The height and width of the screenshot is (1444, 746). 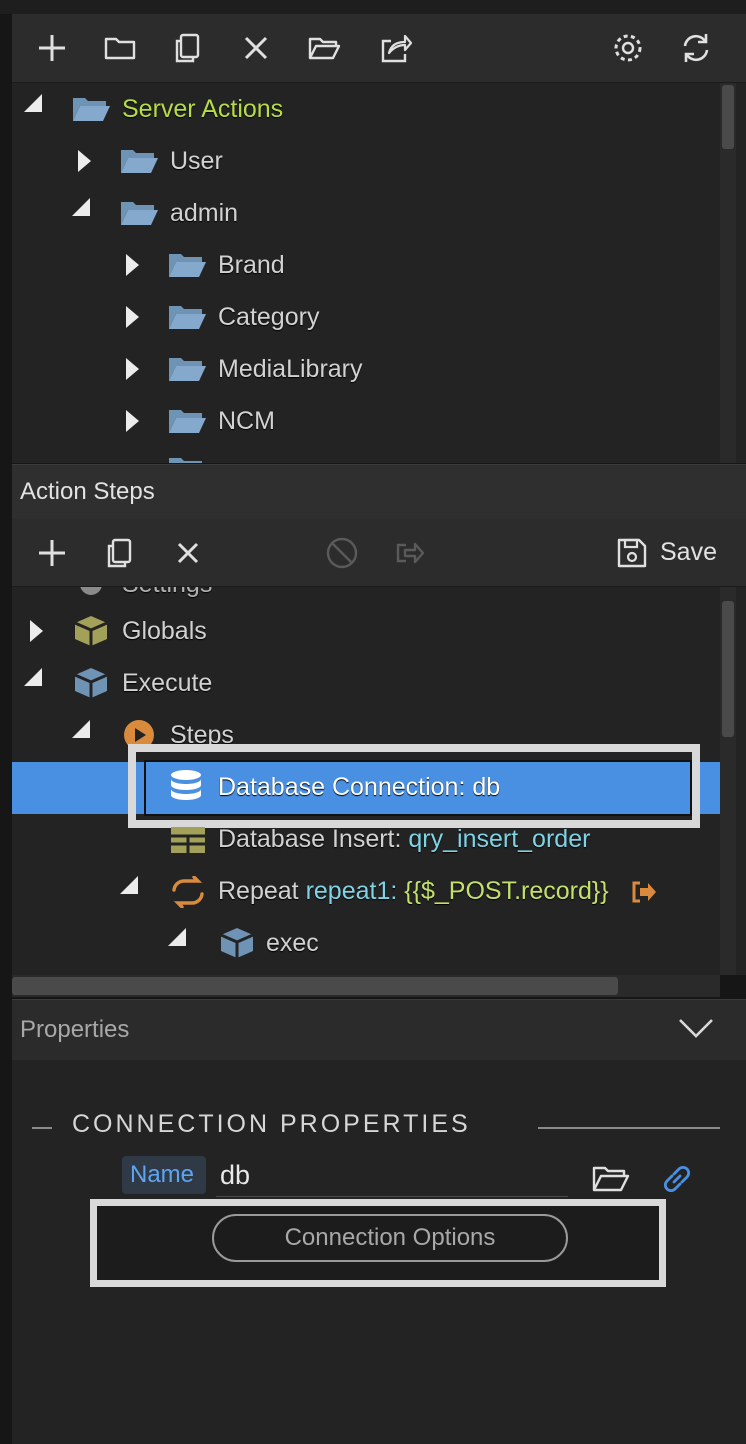 What do you see at coordinates (632, 553) in the screenshot?
I see `save-icon` at bounding box center [632, 553].